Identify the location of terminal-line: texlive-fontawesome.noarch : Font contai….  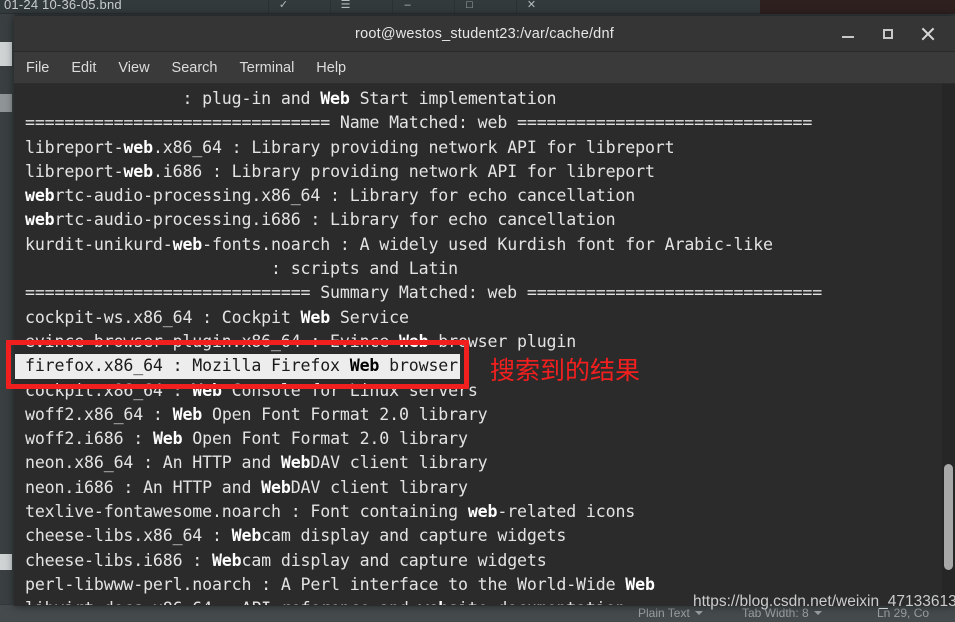
(330, 512).